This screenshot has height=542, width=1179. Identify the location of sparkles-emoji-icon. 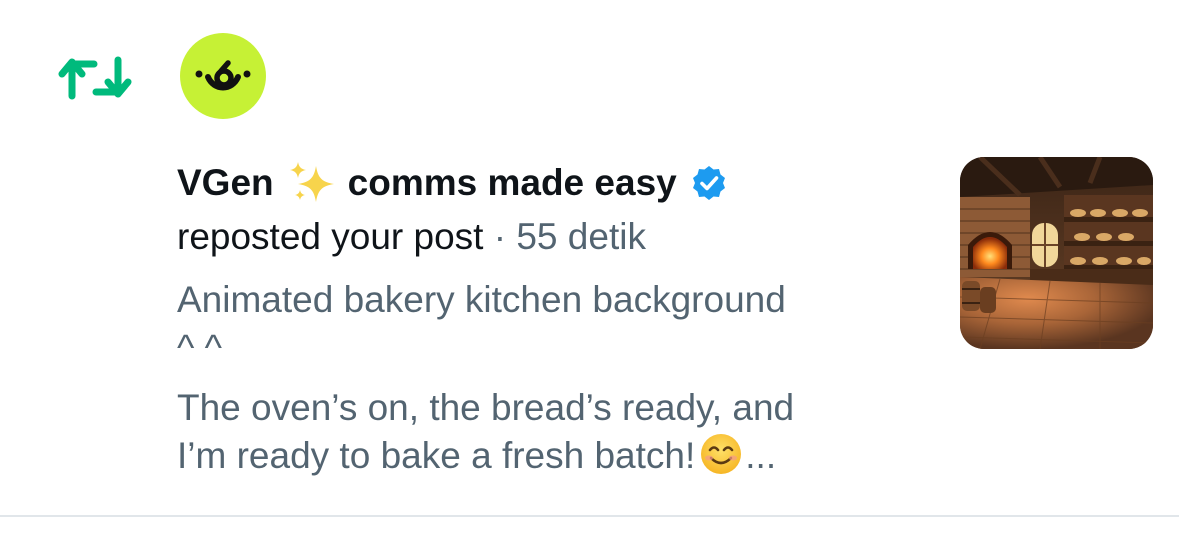
(311, 182).